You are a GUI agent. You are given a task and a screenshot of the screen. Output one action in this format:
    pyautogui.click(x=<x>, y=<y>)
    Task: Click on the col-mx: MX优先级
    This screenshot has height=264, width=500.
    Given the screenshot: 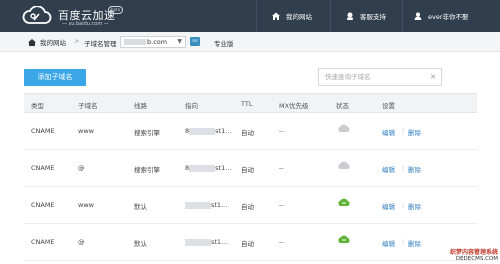 What is the action you would take?
    pyautogui.click(x=294, y=106)
    